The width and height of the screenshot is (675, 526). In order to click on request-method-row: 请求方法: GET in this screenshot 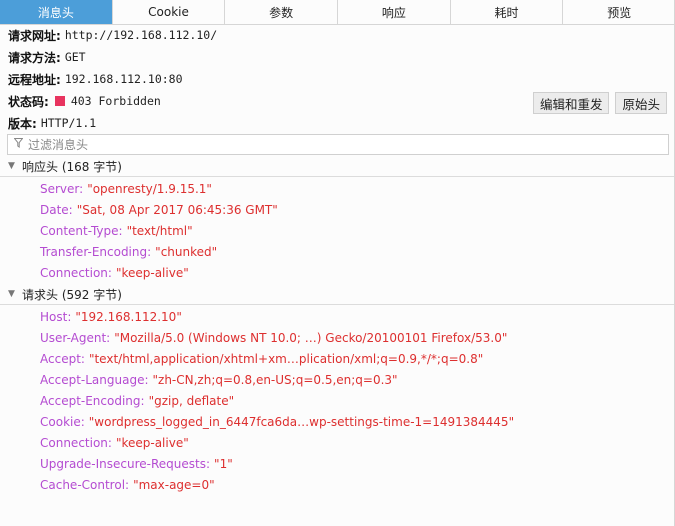, I will do `click(337, 57)`.